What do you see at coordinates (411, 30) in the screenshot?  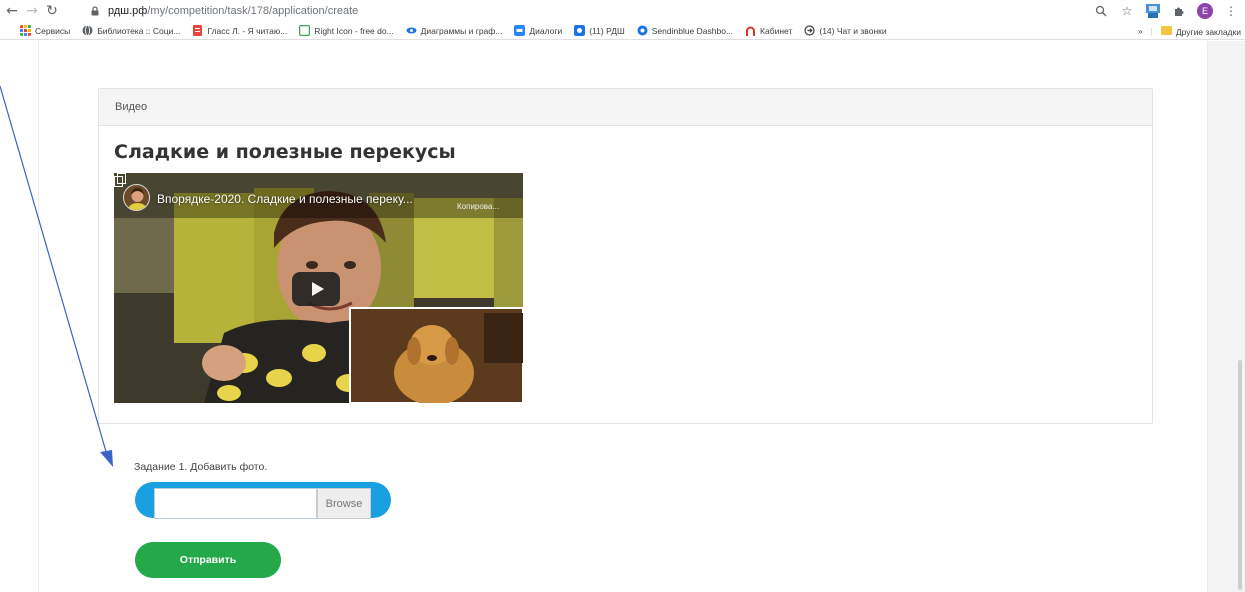 I see `eye-icon` at bounding box center [411, 30].